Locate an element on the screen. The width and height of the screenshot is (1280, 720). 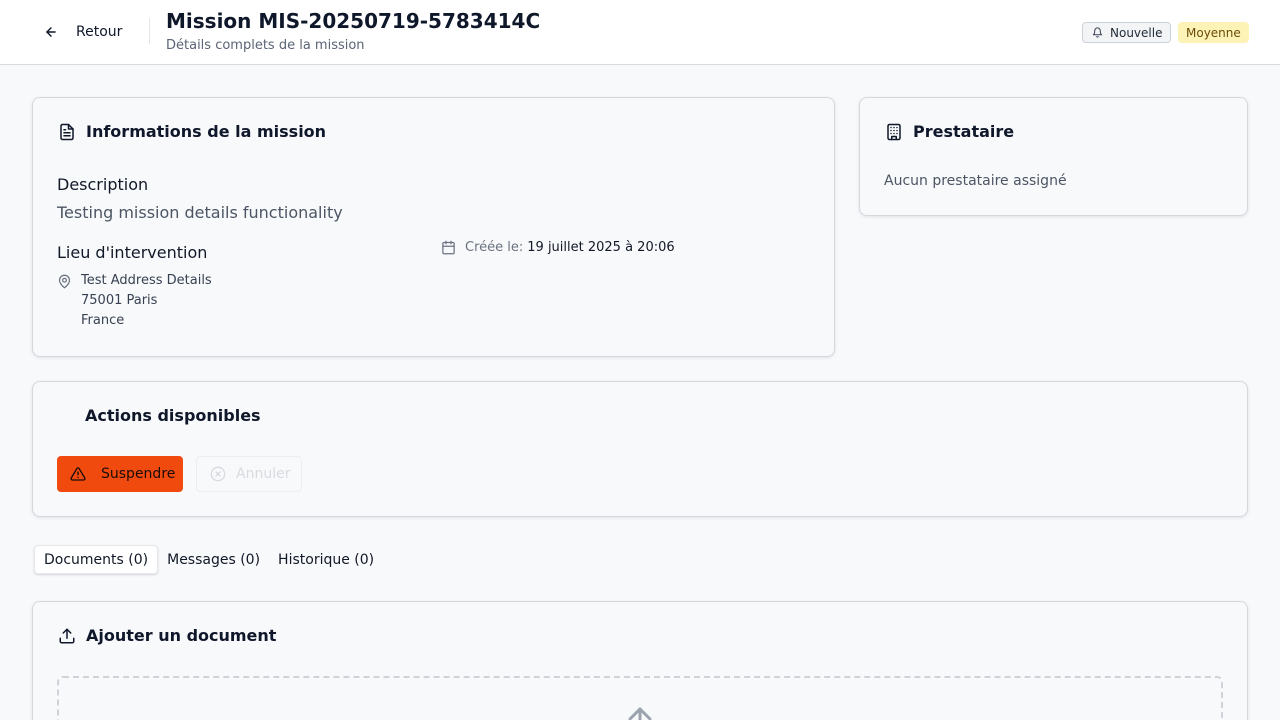
building-icon is located at coordinates (894, 131).